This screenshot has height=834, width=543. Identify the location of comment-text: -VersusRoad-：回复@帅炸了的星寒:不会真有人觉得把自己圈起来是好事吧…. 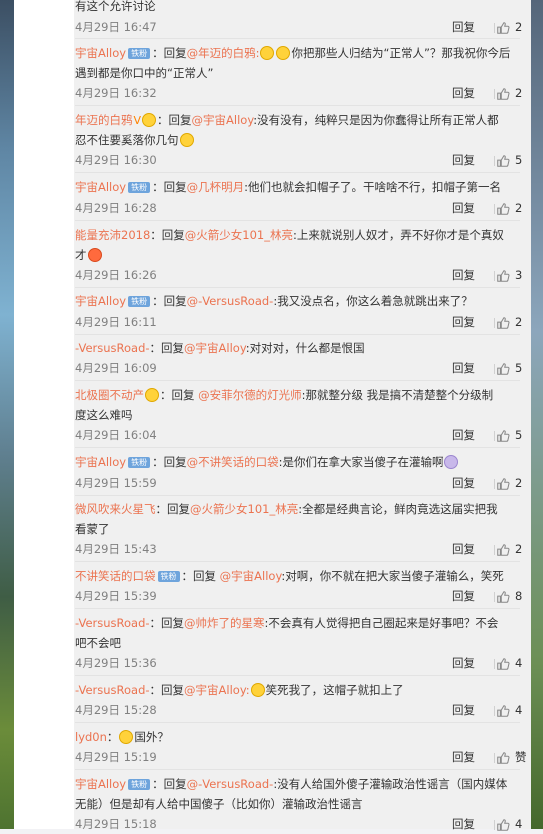
(298, 624).